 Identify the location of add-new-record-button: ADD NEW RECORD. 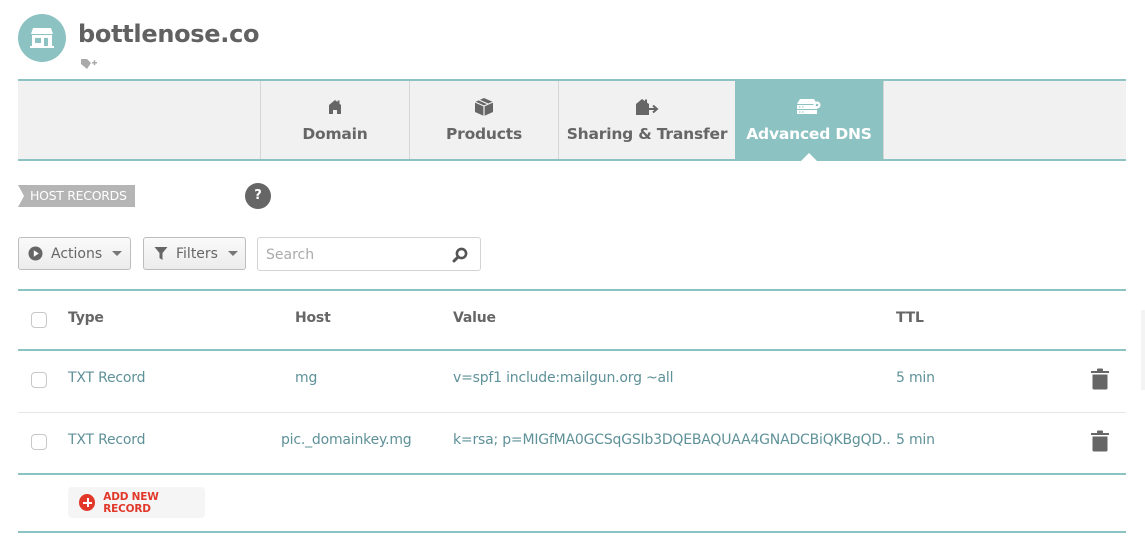
(136, 502).